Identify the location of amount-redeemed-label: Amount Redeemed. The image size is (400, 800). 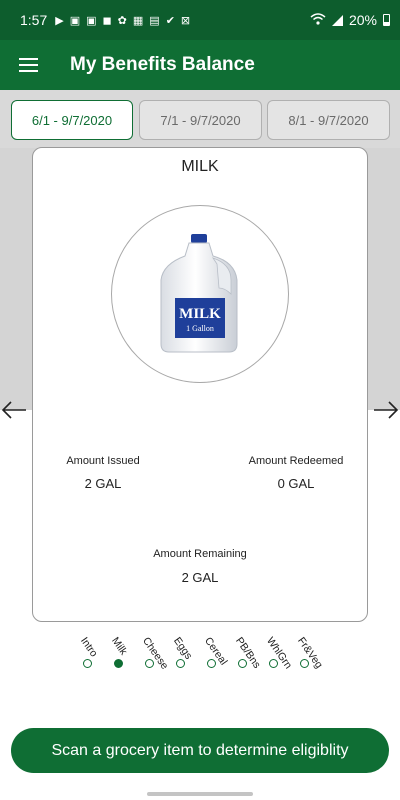
(296, 461).